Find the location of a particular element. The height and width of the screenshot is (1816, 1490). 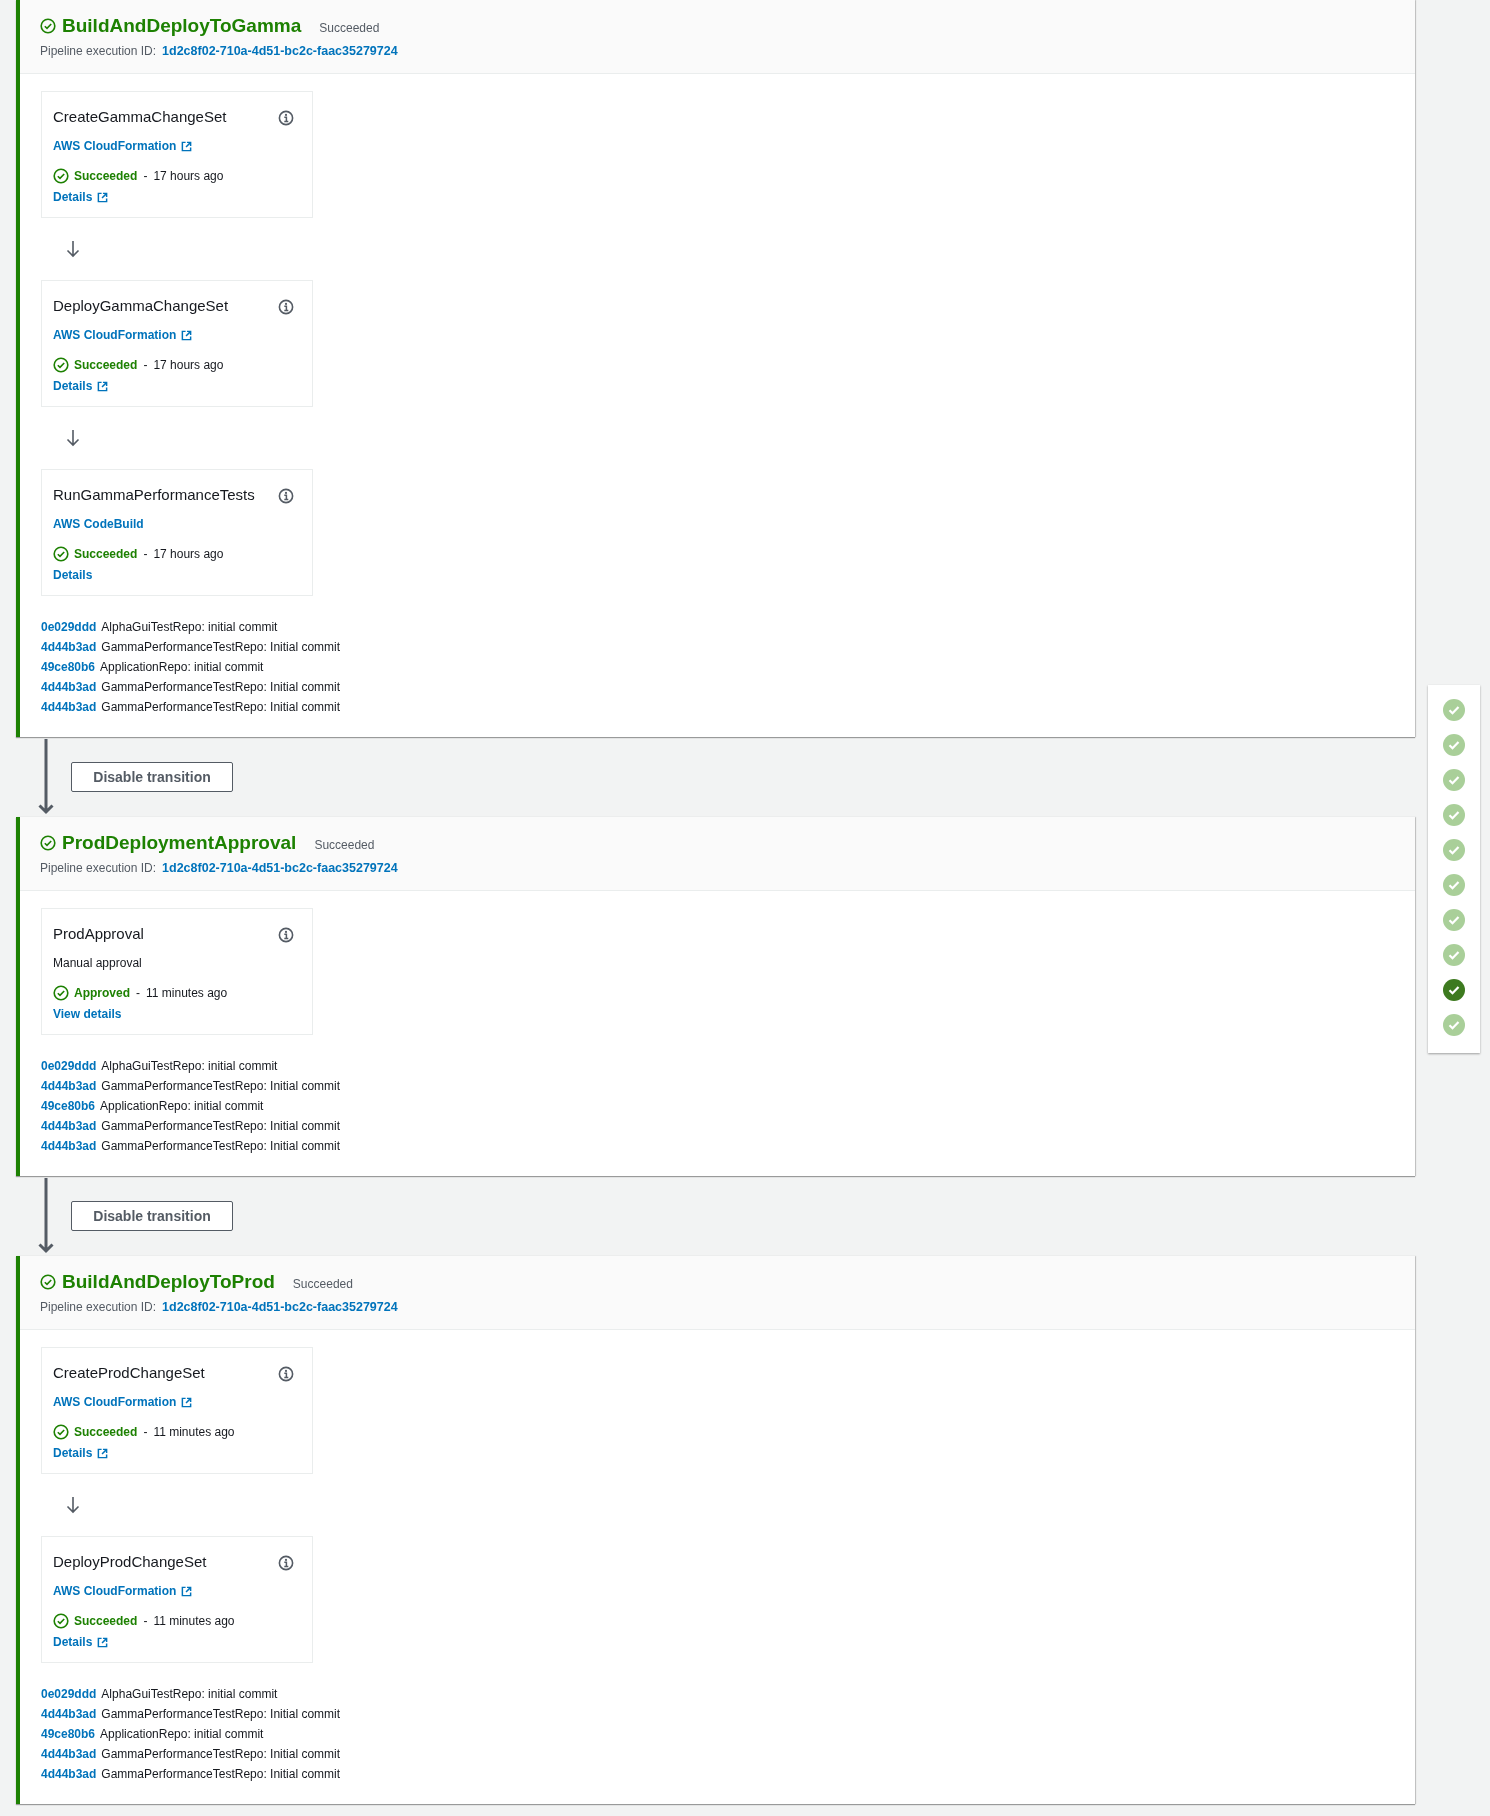

stage-title: BuildAndDeployToGamma is located at coordinates (182, 26).